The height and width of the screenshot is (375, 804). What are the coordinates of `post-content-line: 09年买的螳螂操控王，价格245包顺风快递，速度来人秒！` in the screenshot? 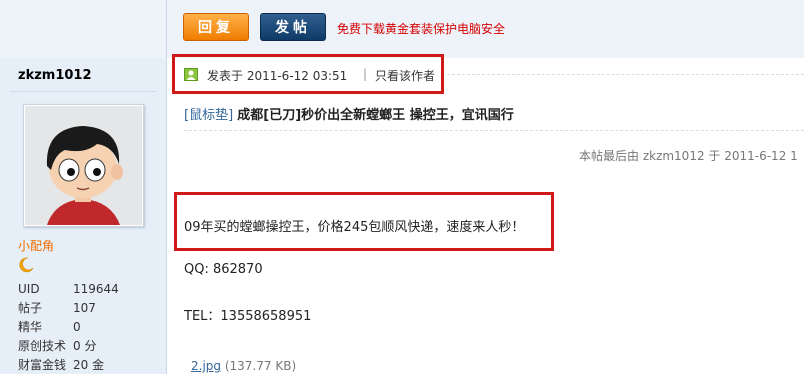 It's located at (354, 227).